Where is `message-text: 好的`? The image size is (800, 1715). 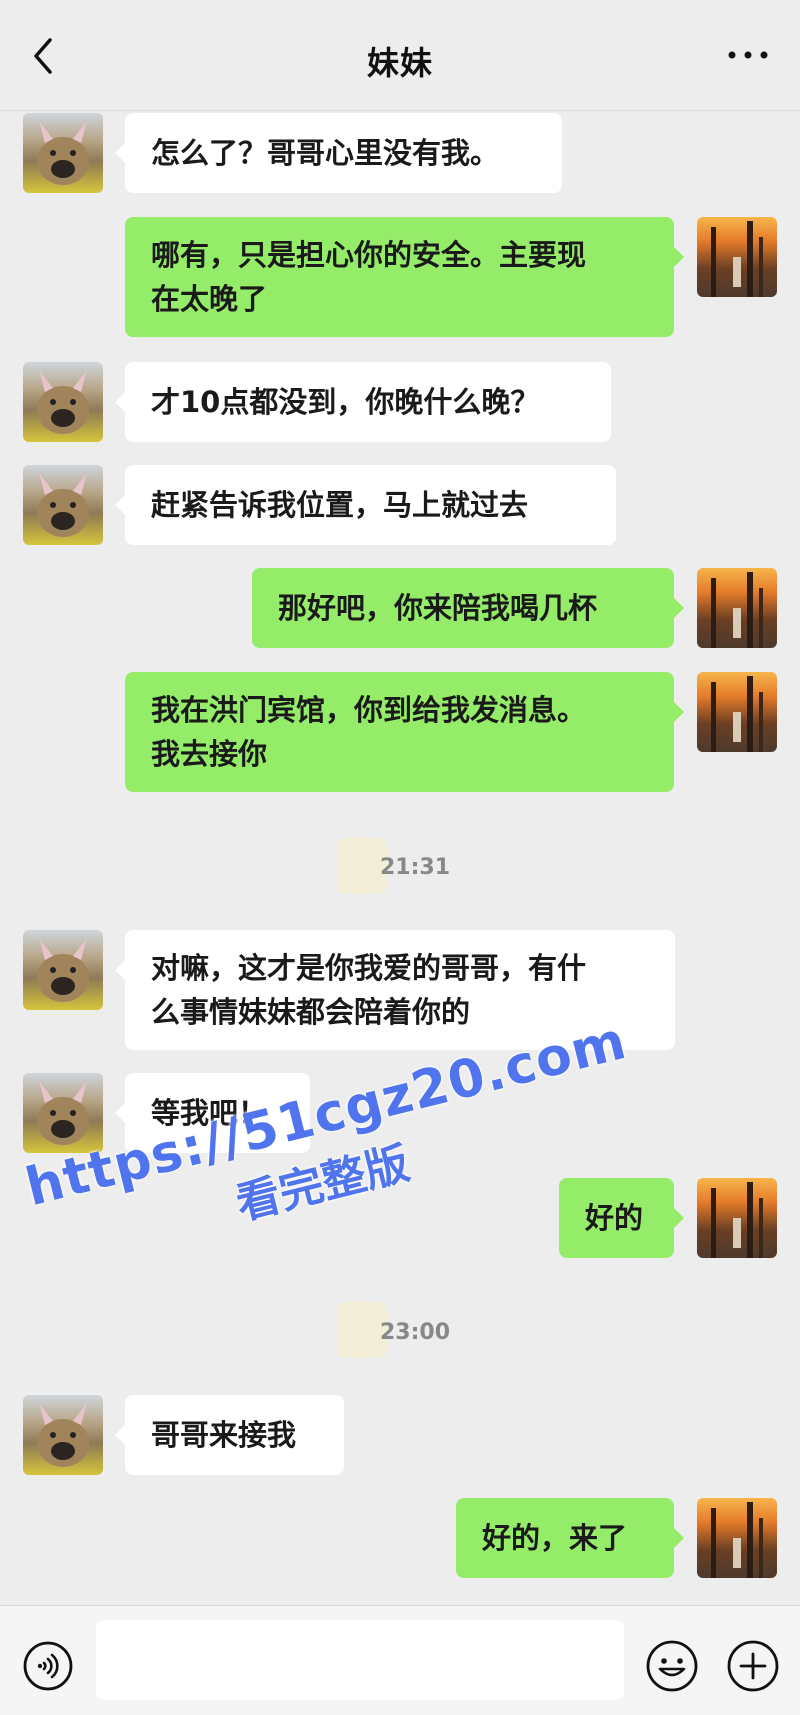
message-text: 好的 is located at coordinates (614, 1218).